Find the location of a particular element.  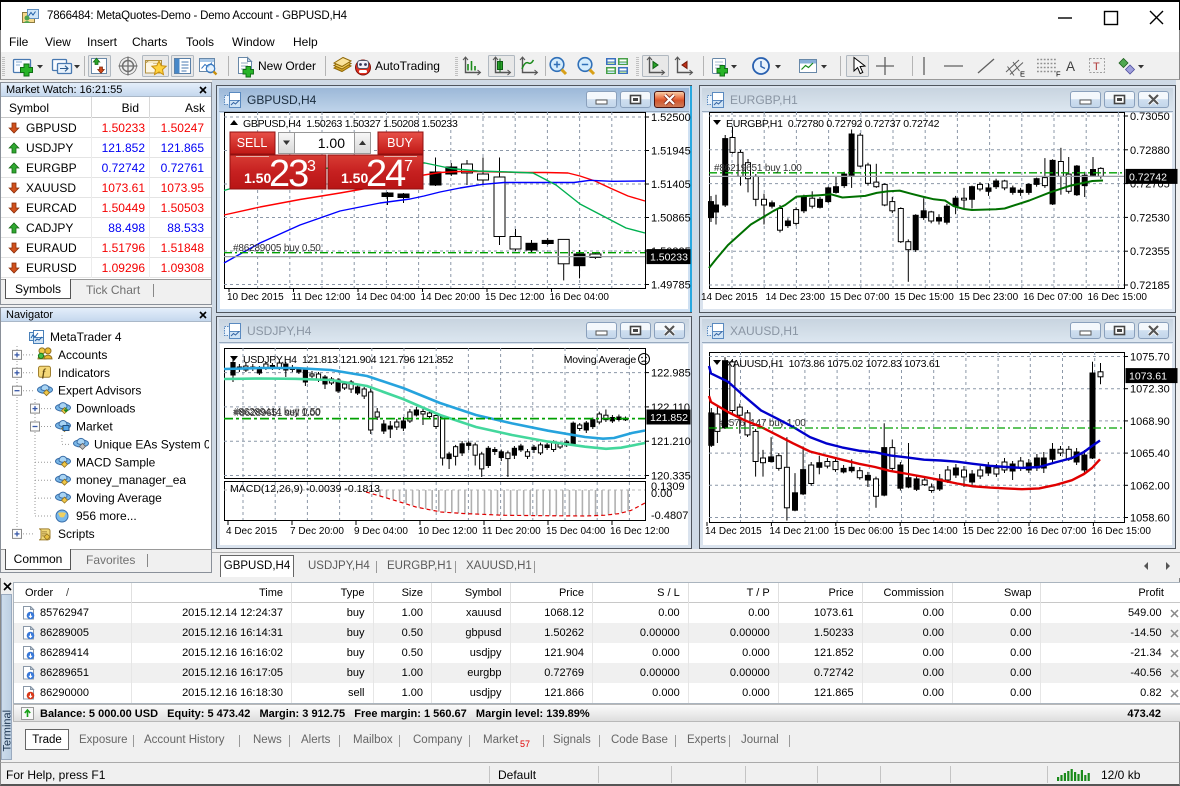

svg-text: 14 Dec 2015 is located at coordinates (733, 531).